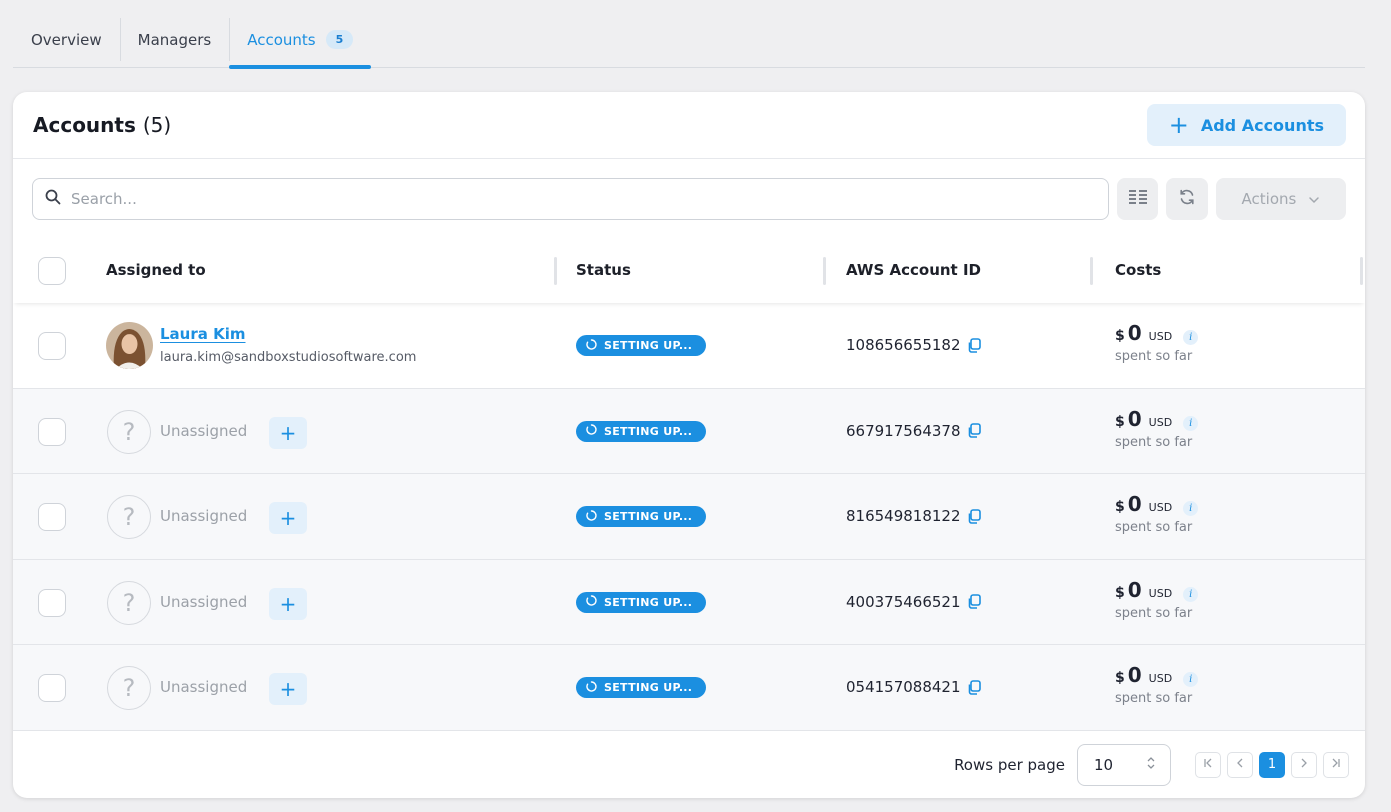 This screenshot has height=812, width=1391. I want to click on page-button-current: 1, so click(1272, 764).